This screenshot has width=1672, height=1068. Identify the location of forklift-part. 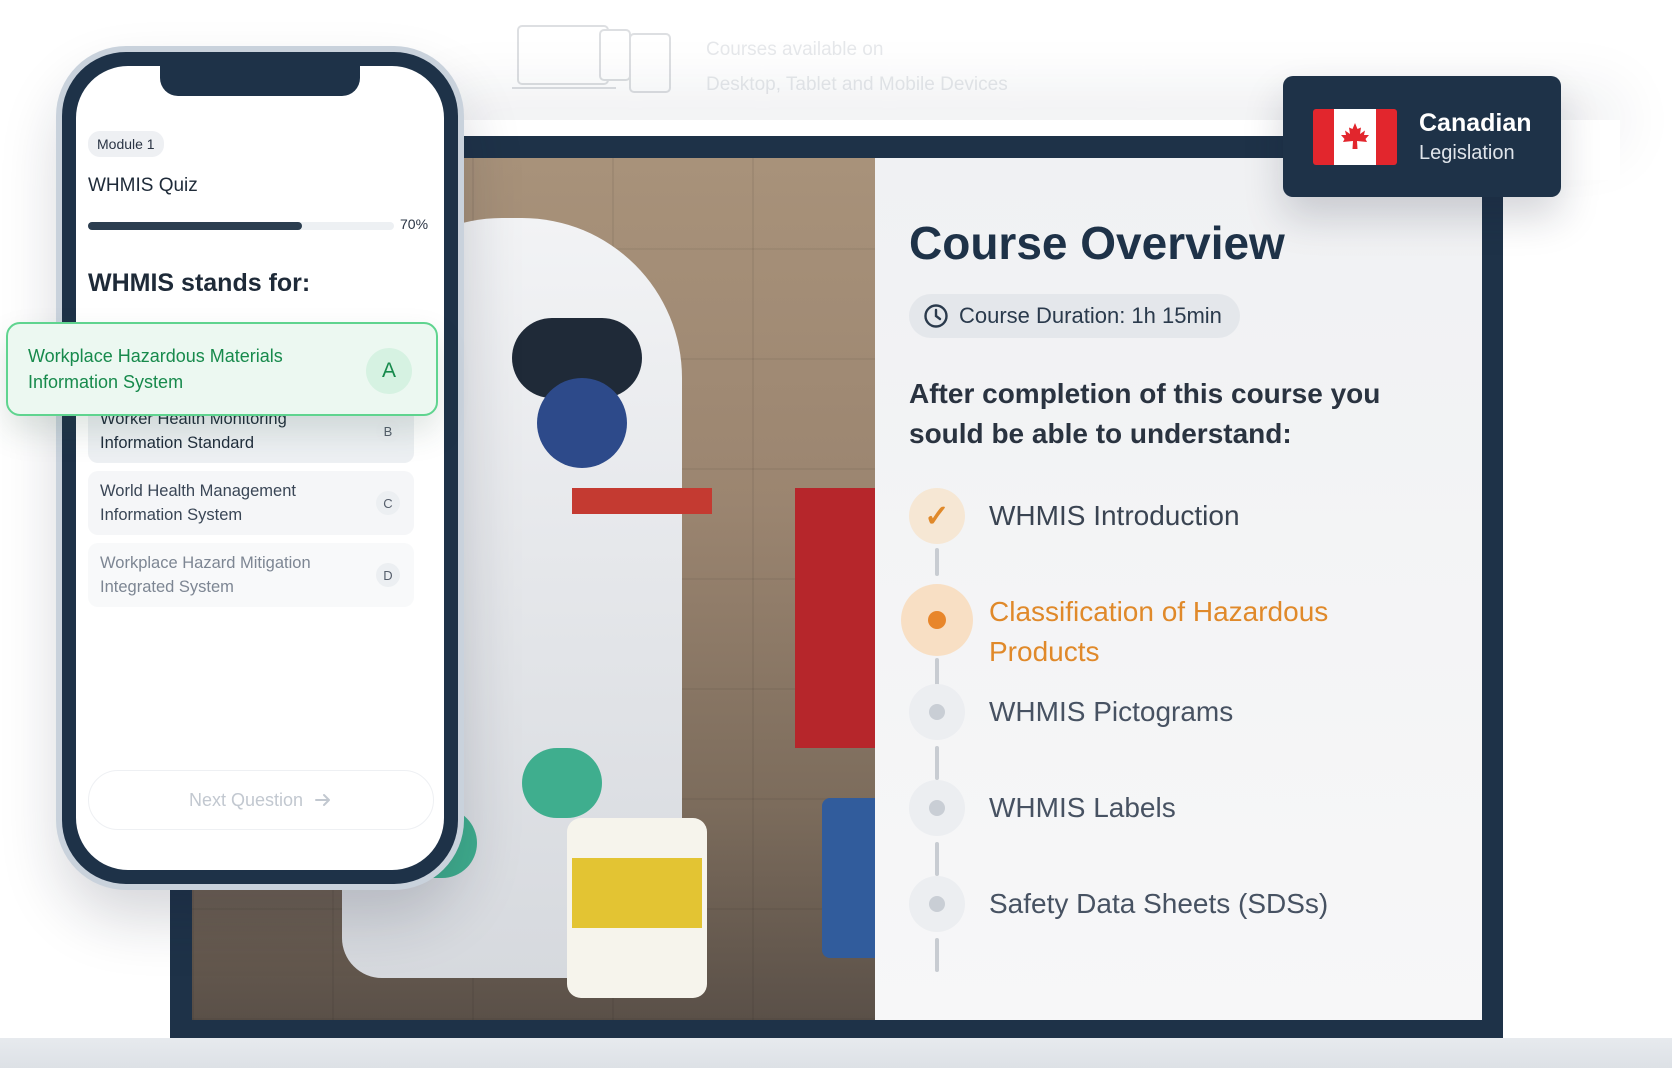
(835, 618).